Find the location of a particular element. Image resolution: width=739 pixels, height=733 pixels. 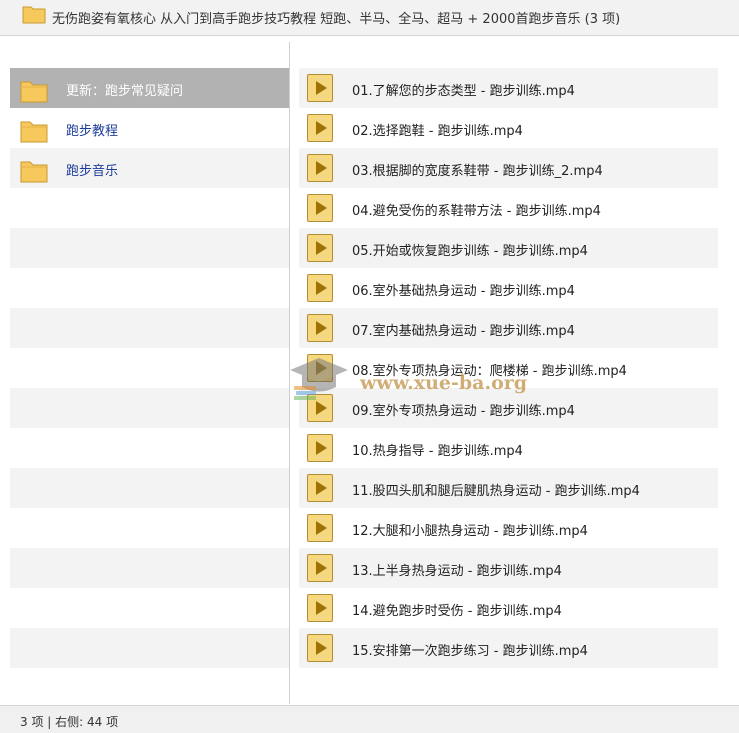

folder-label: 更新：跑步常见疑问 is located at coordinates (125, 91).